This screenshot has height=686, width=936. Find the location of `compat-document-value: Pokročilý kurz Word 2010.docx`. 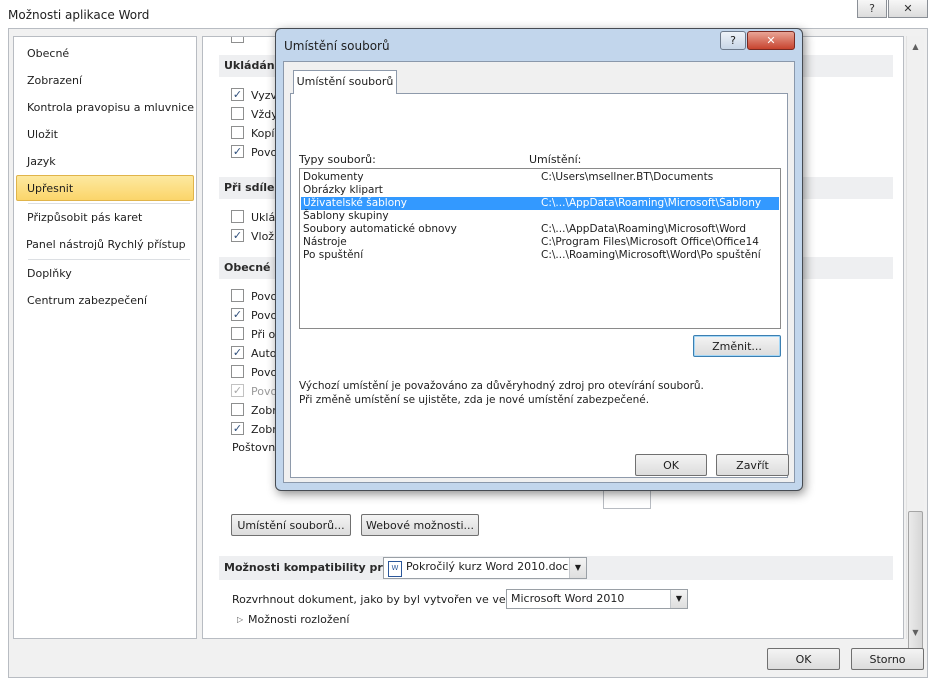

compat-document-value: Pokročilý kurz Word 2010.docx is located at coordinates (490, 566).